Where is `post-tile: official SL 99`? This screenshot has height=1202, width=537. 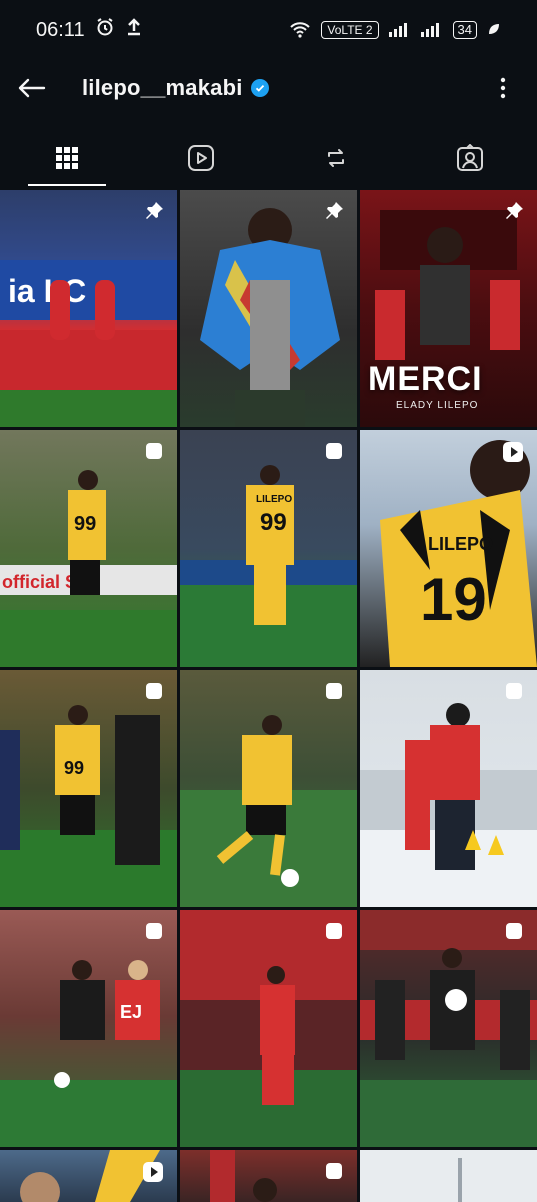
post-tile: official SL 99 is located at coordinates (88, 548).